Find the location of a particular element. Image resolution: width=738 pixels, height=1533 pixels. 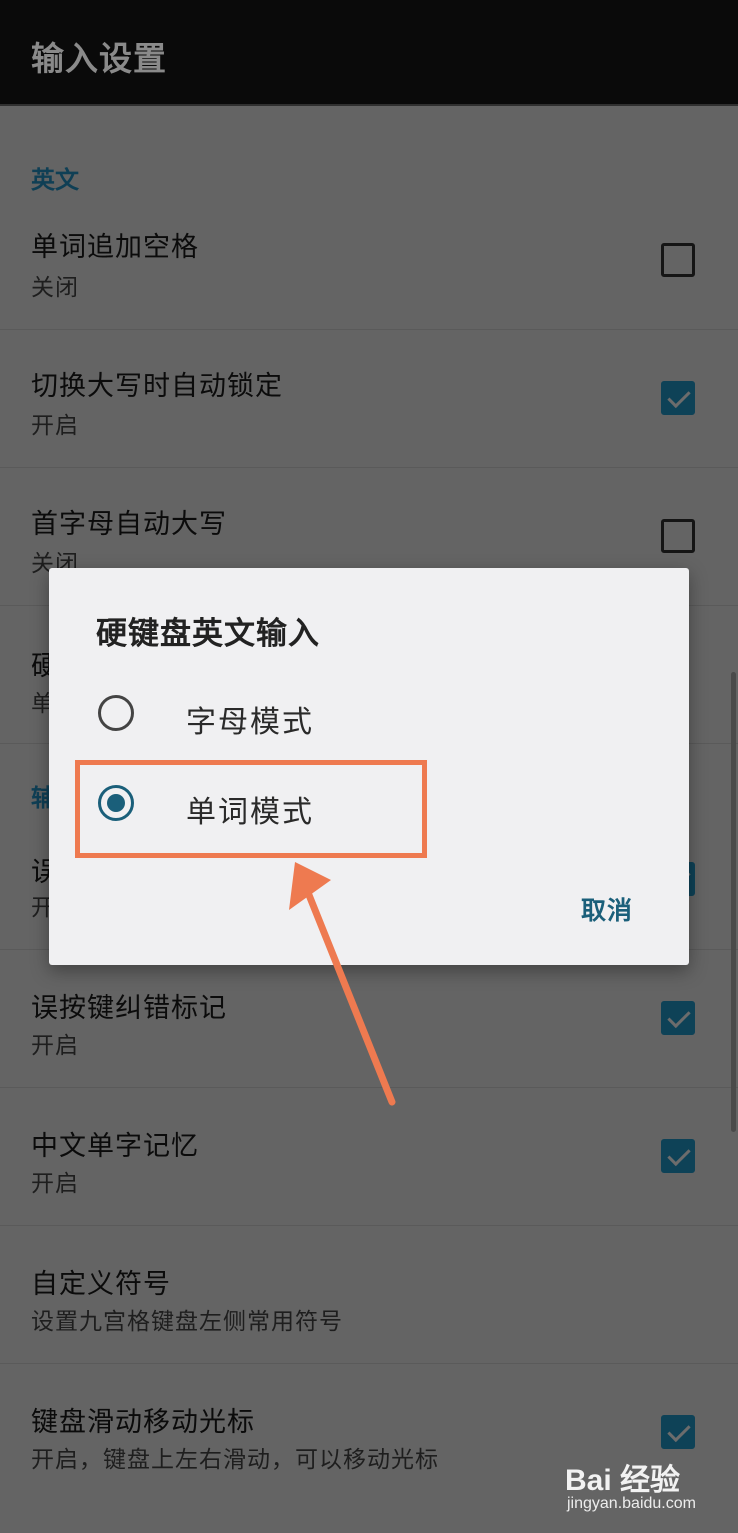

setting-subtitle: 设置九宫格键盘左侧常用符号 is located at coordinates (187, 1322).